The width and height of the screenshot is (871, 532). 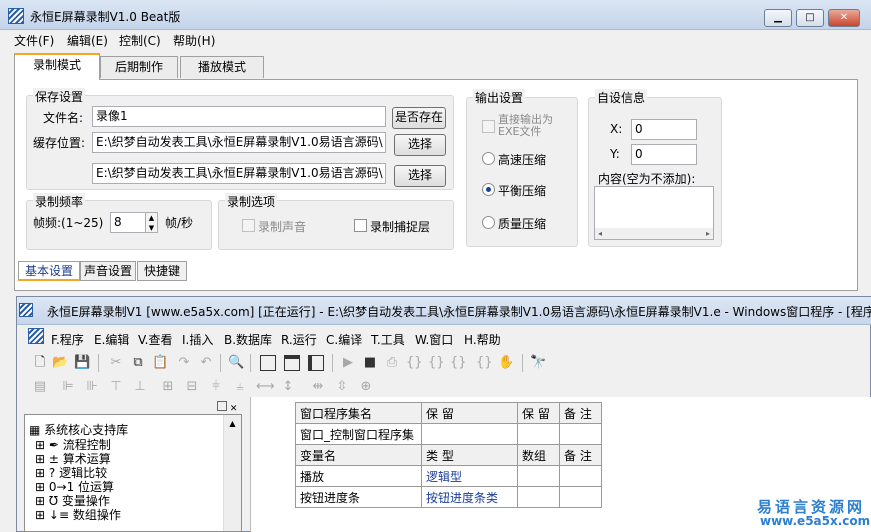 What do you see at coordinates (318, 387) in the screenshot?
I see `width-fit-icon: ⇹` at bounding box center [318, 387].